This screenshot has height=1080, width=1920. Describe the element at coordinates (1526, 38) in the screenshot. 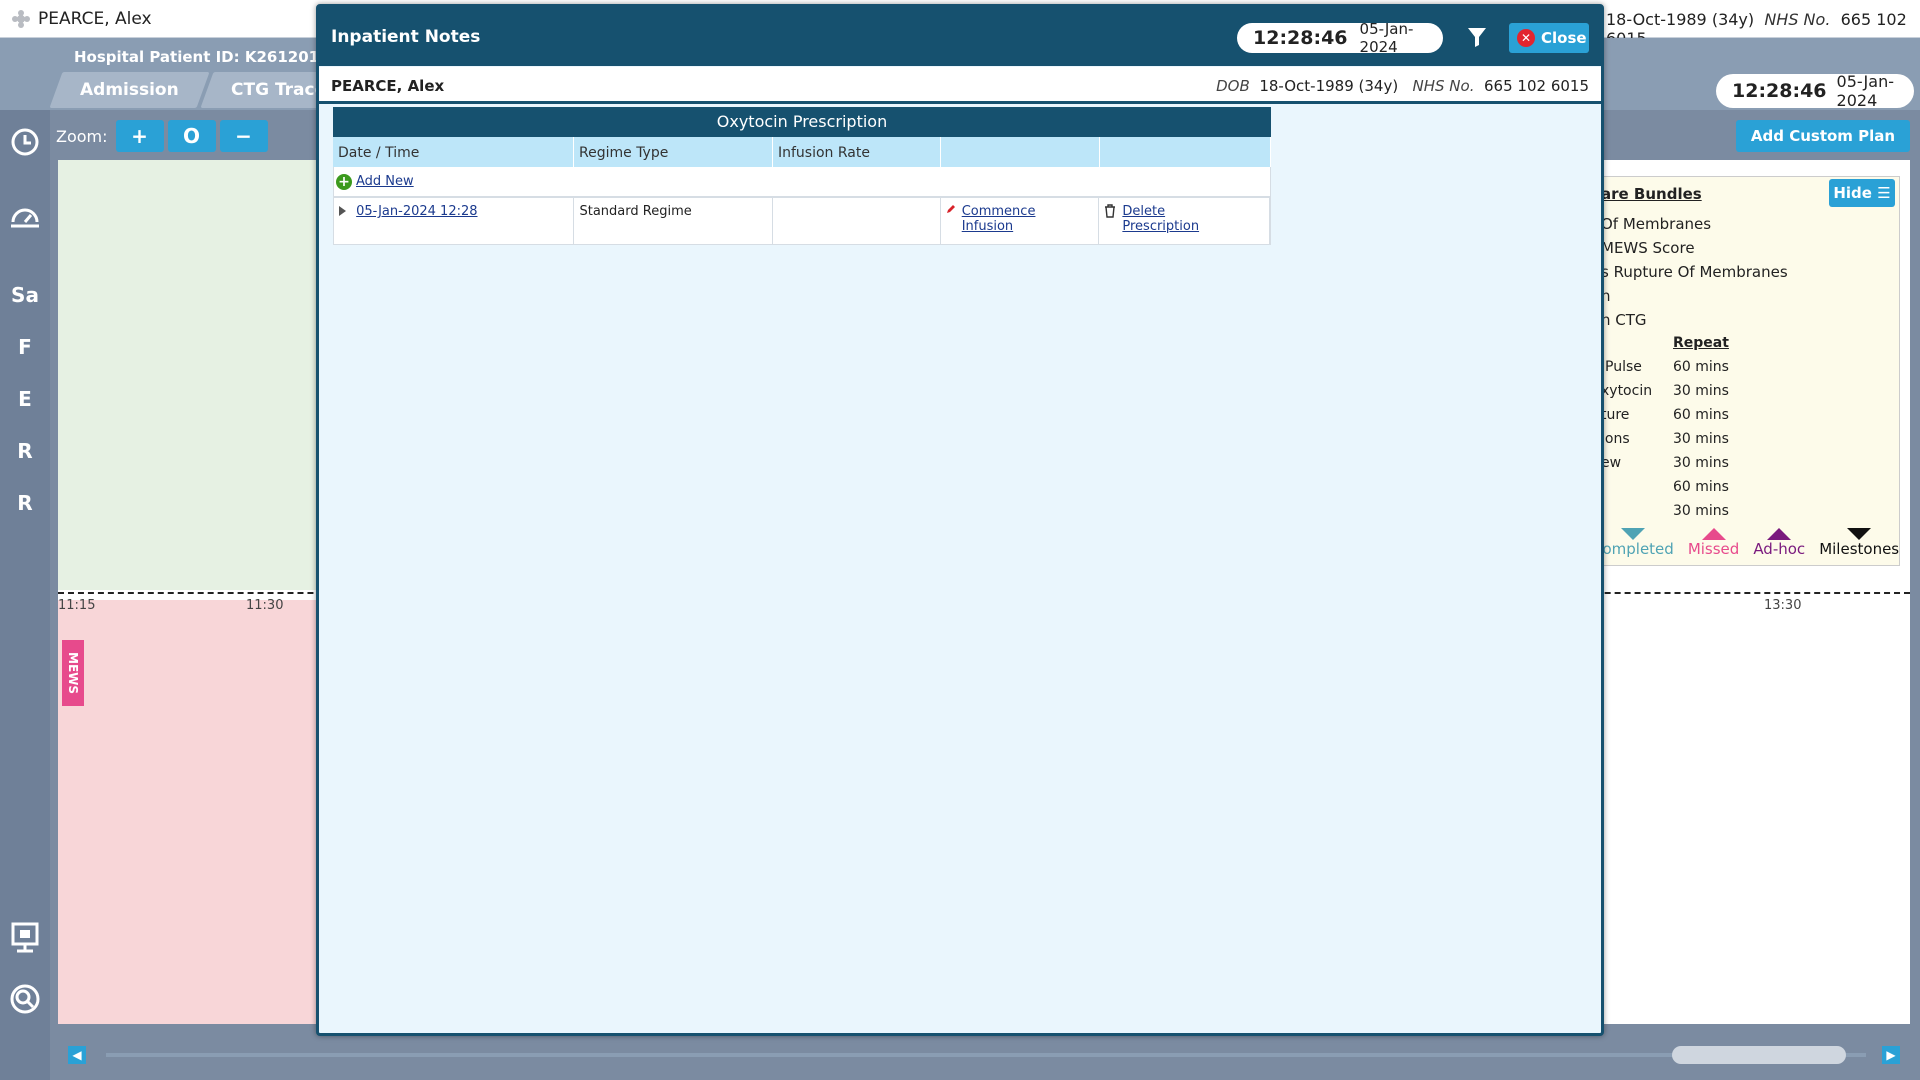

I see `close-icon: ✕` at that location.